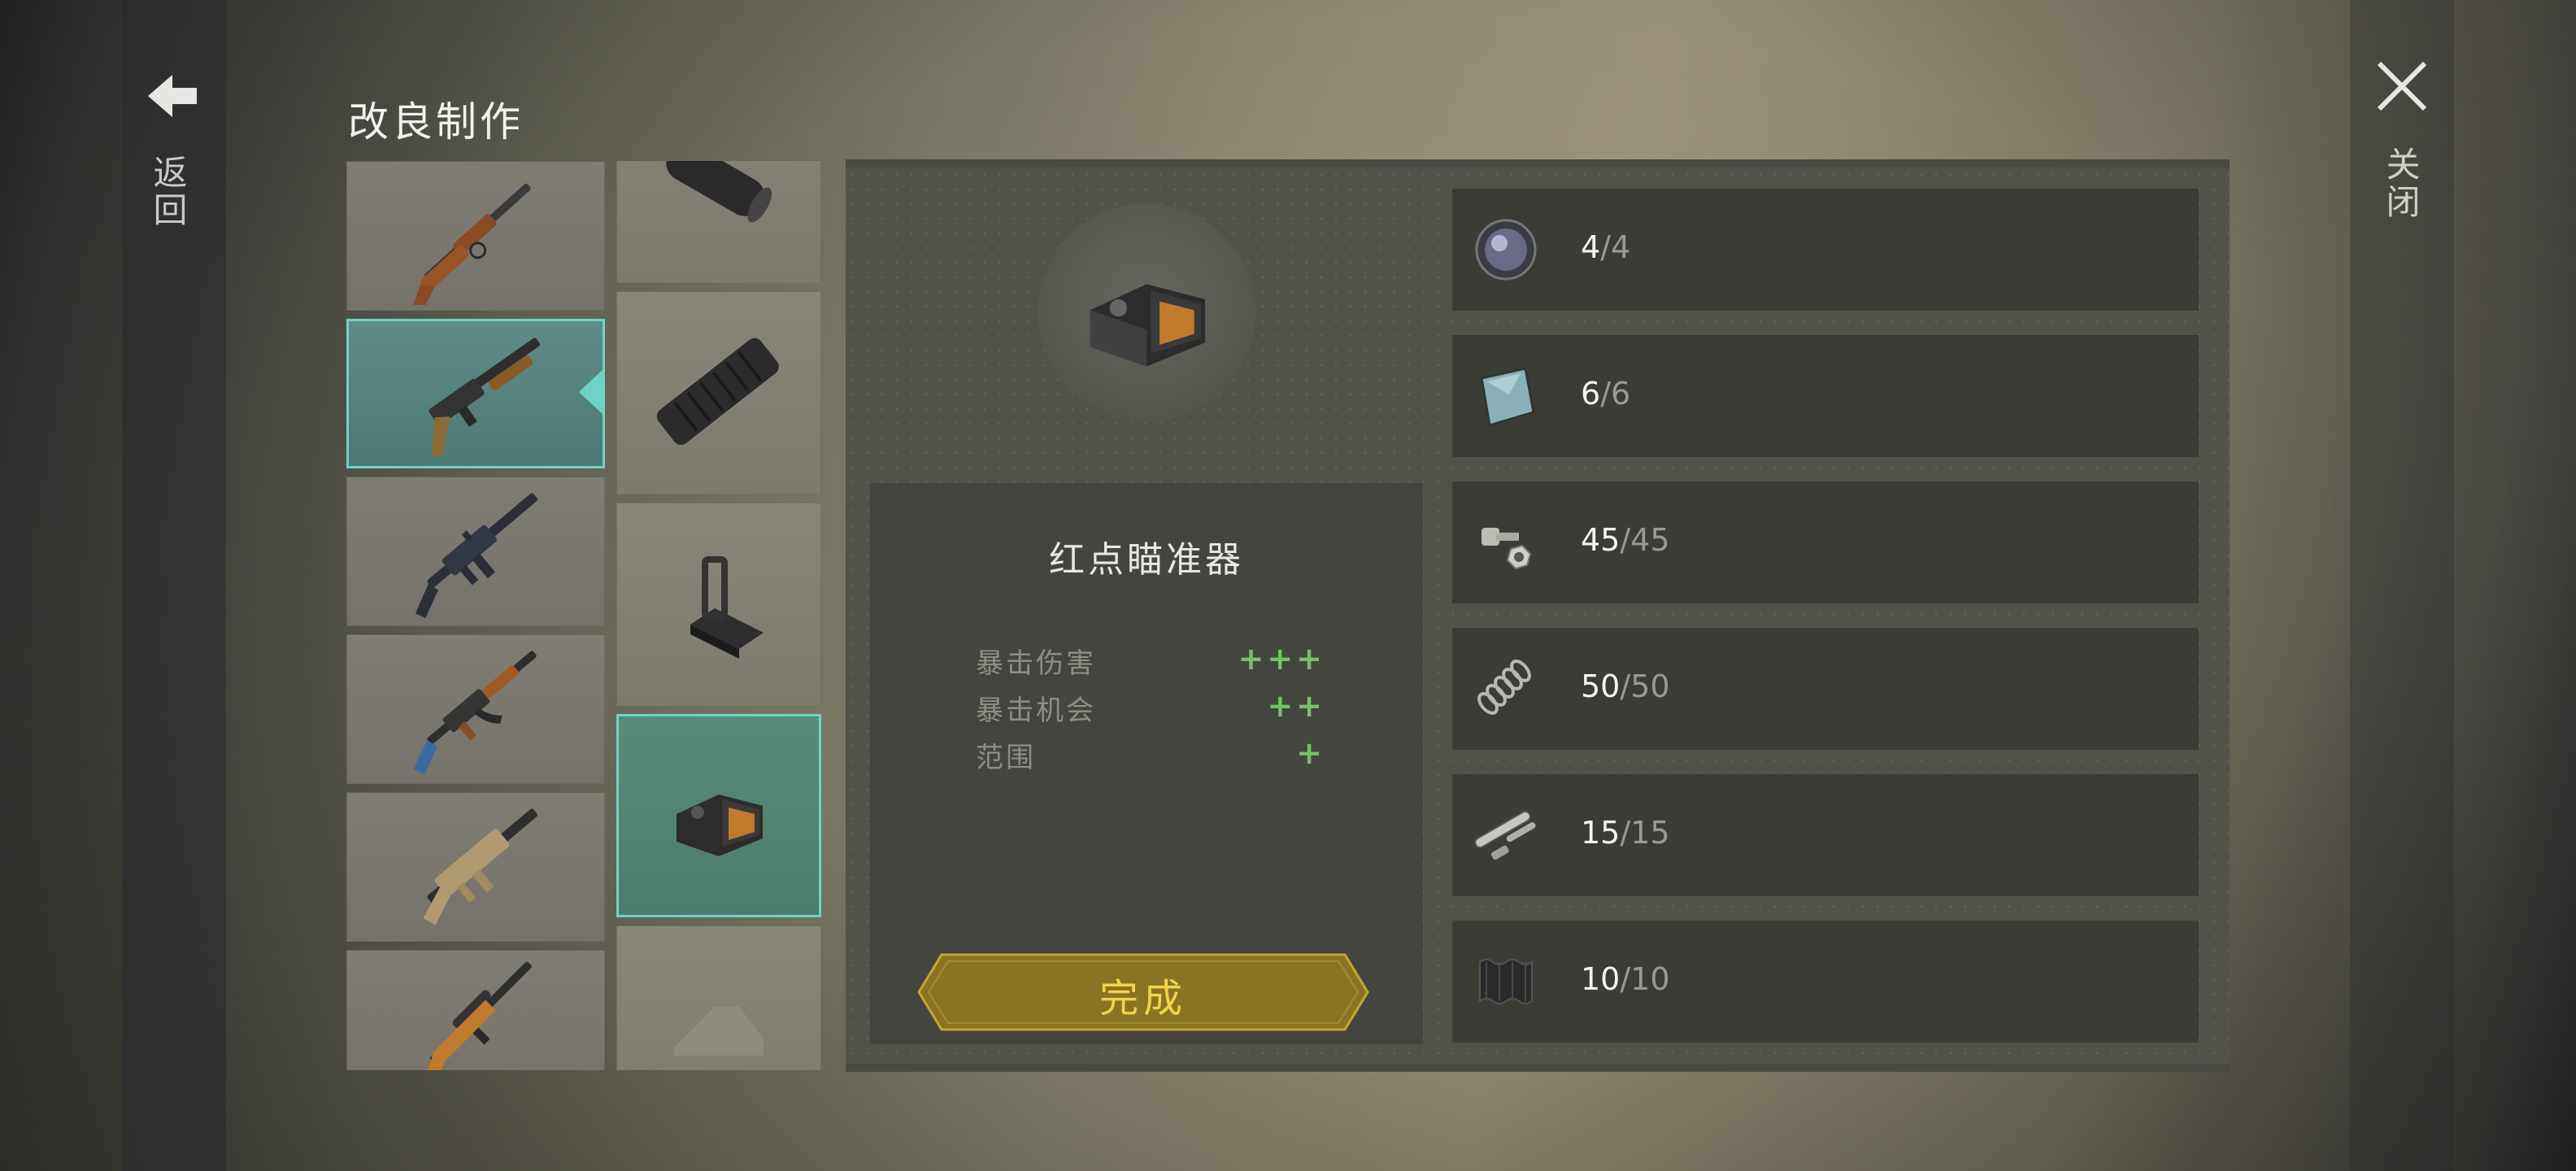 The image size is (2576, 1171). What do you see at coordinates (719, 1031) in the screenshot?
I see `stock-locked-icon` at bounding box center [719, 1031].